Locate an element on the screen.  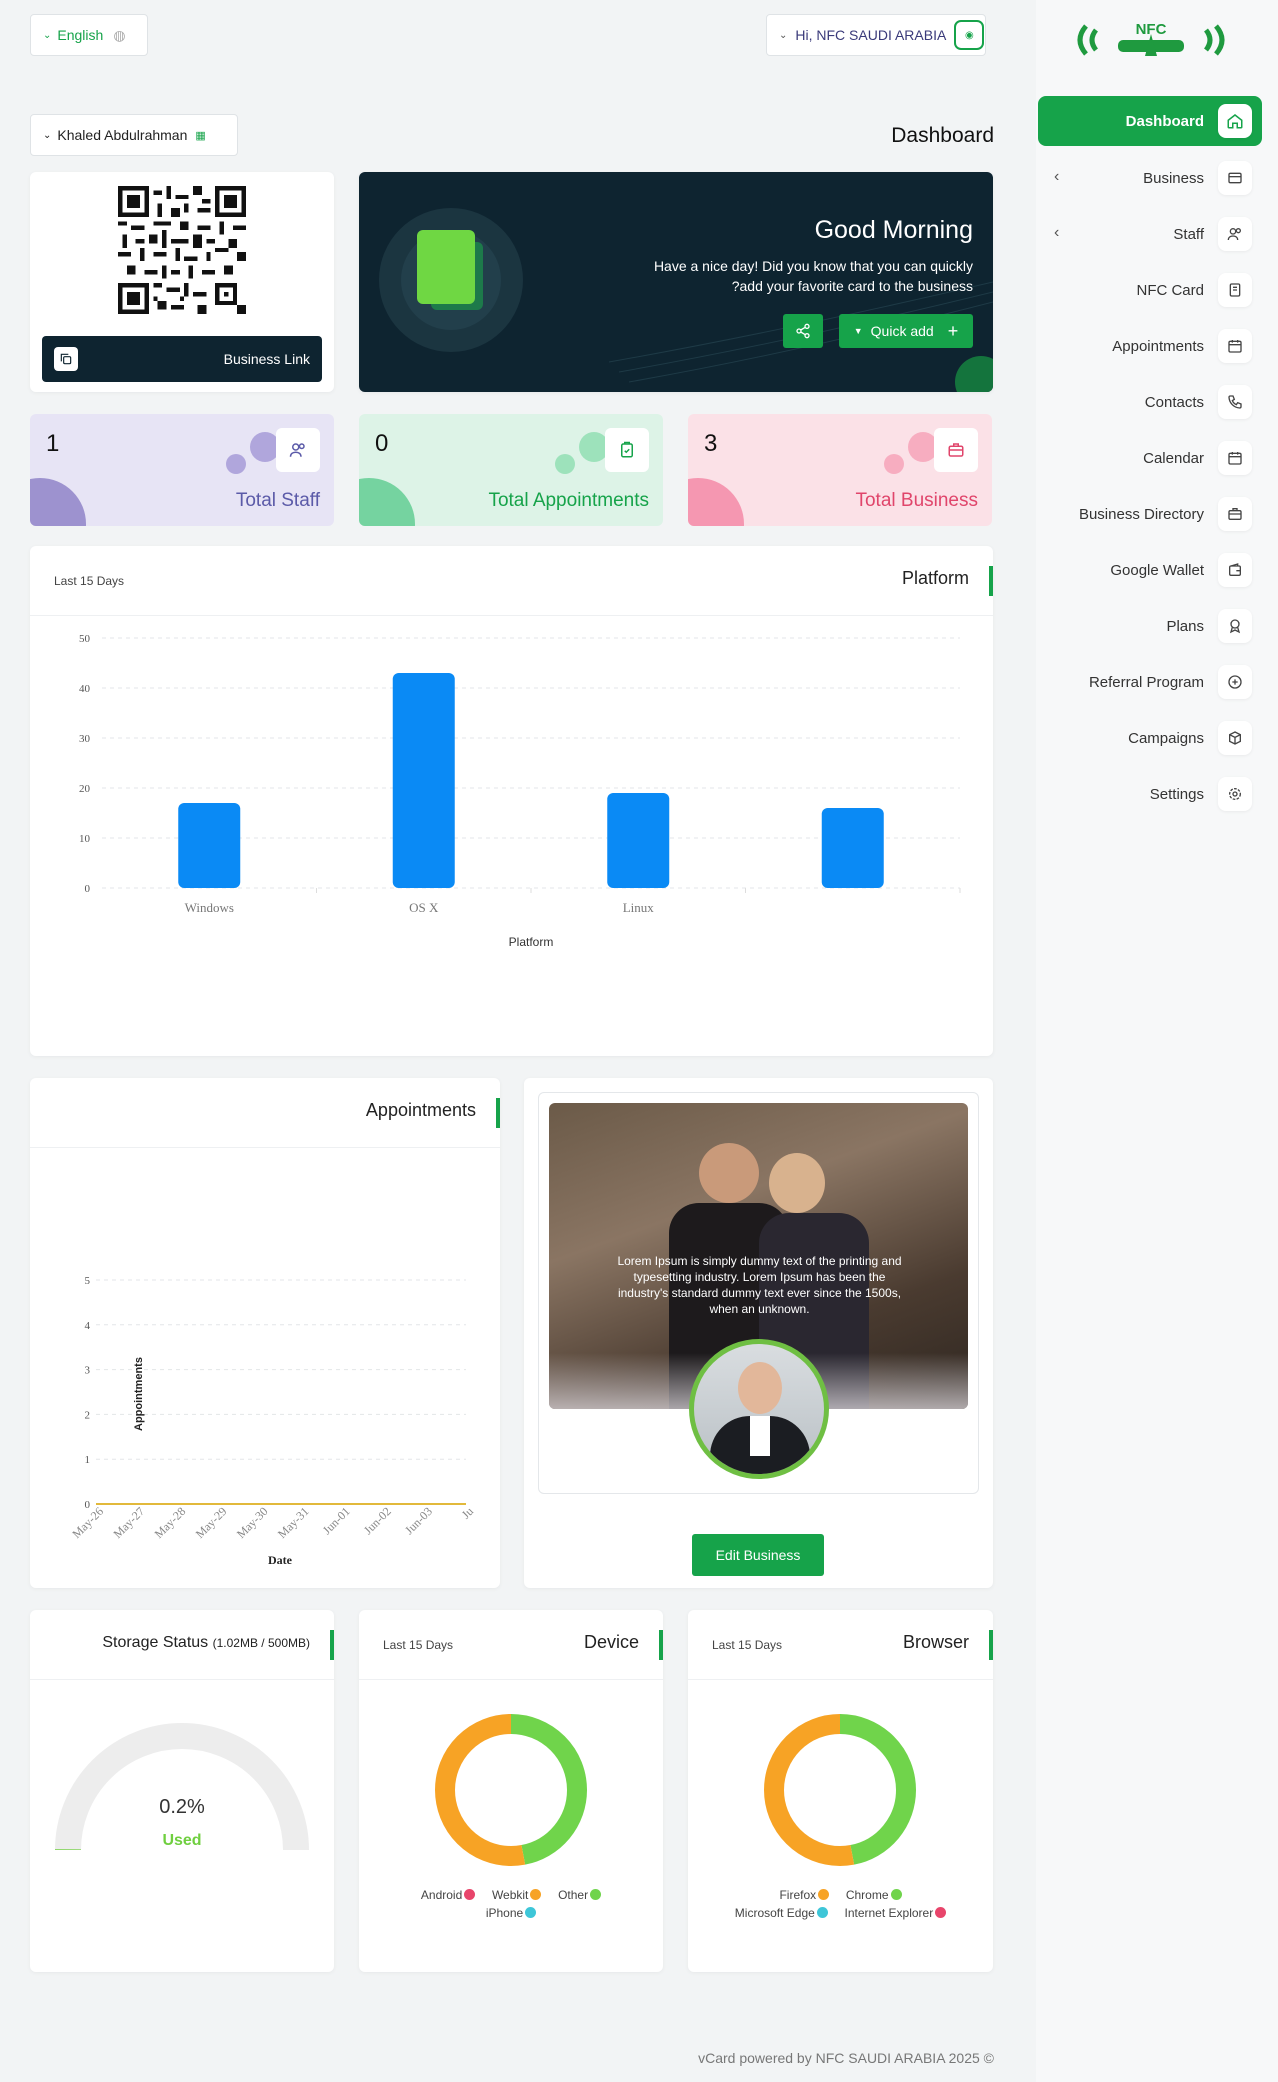
legend-item: Microsoft Edge is located at coordinates (781, 1913).